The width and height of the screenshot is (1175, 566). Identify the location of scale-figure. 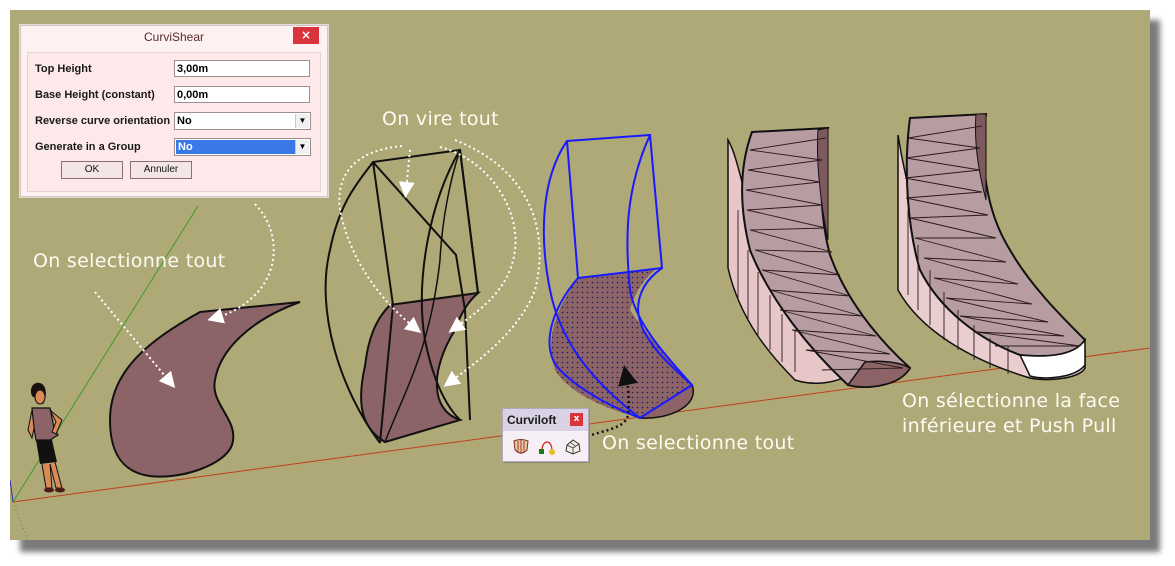
(46, 437).